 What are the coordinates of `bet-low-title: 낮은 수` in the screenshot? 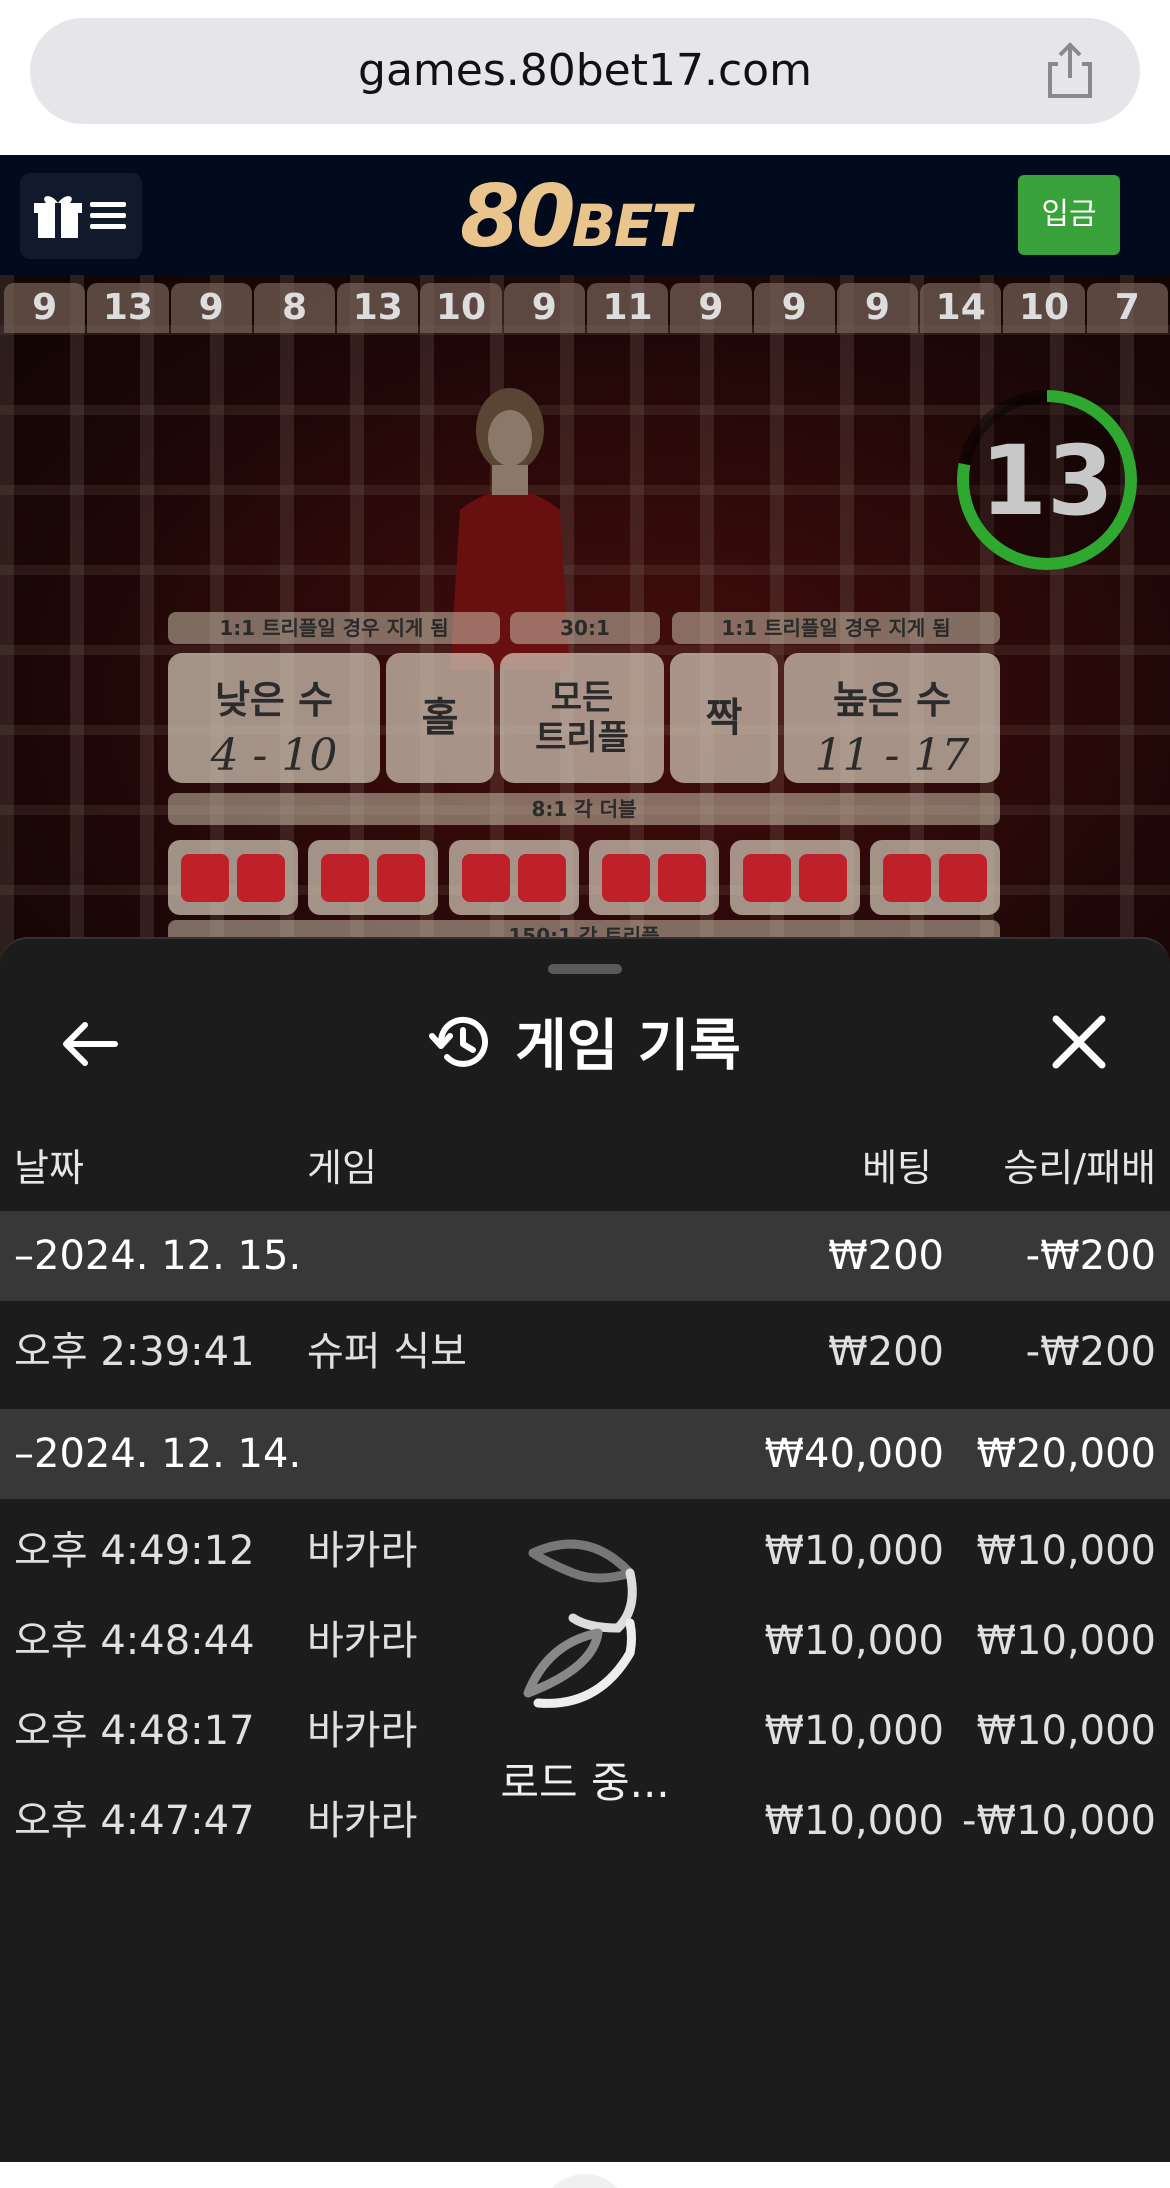 It's located at (274, 700).